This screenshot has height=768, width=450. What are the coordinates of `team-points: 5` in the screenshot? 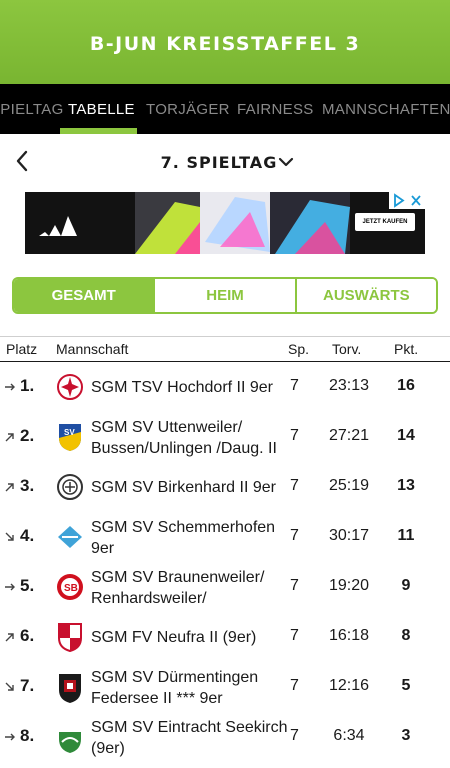 It's located at (406, 685).